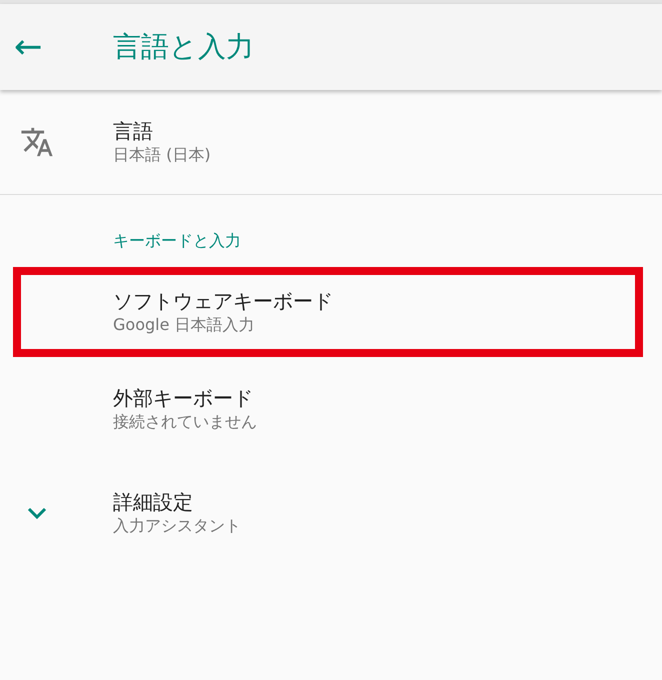 The image size is (662, 680). I want to click on chevron-down-icon, so click(36, 513).